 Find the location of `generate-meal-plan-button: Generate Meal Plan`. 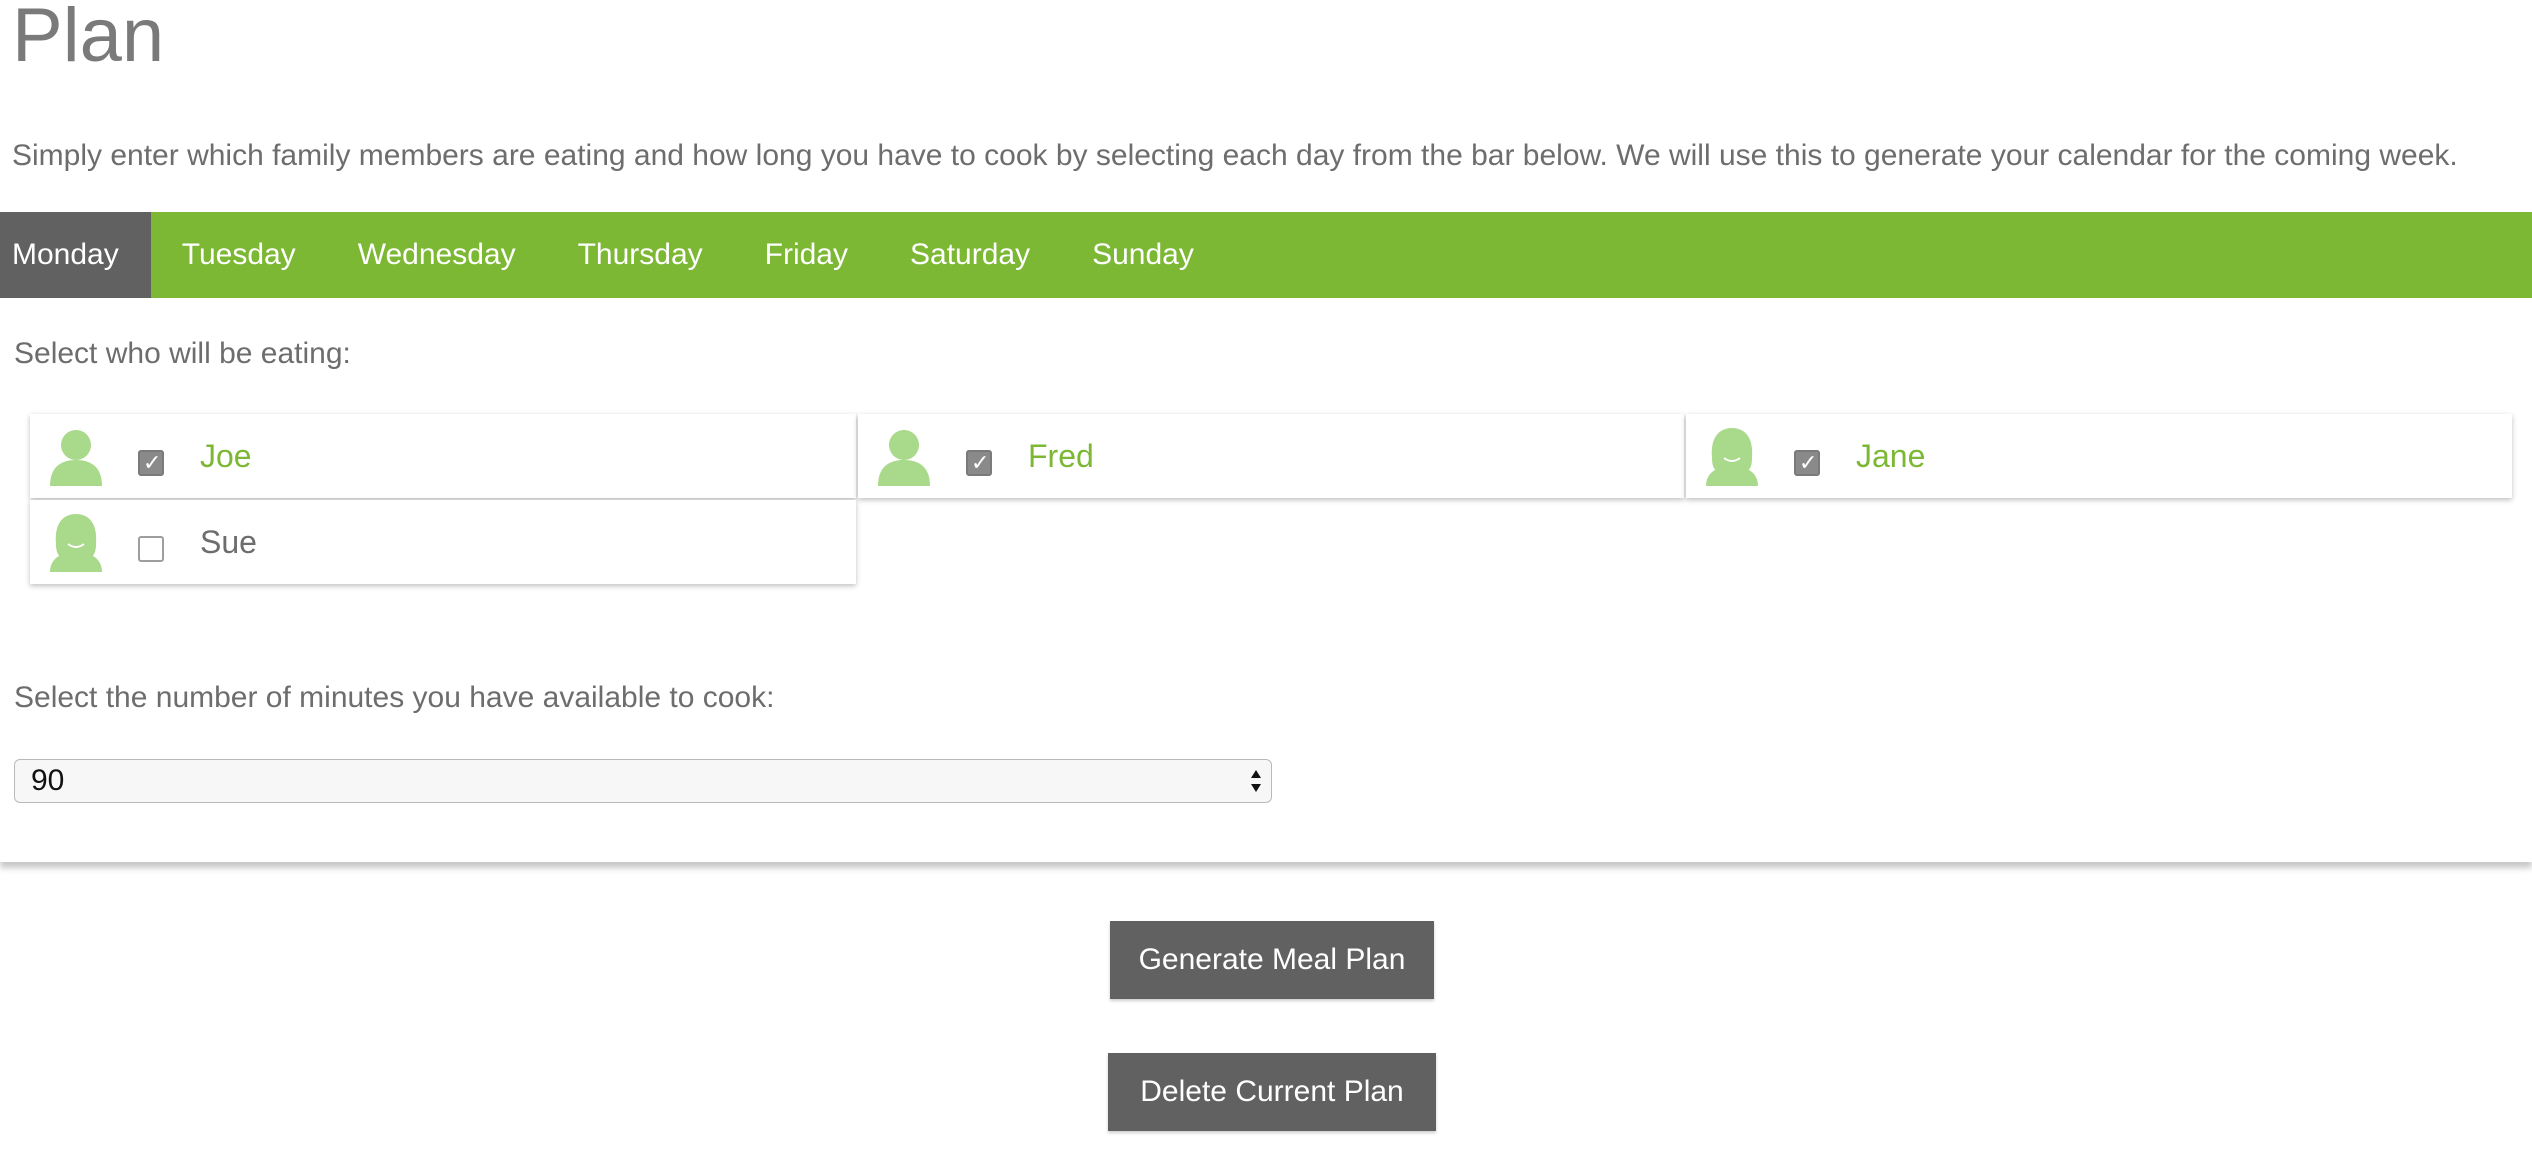

generate-meal-plan-button: Generate Meal Plan is located at coordinates (1272, 960).